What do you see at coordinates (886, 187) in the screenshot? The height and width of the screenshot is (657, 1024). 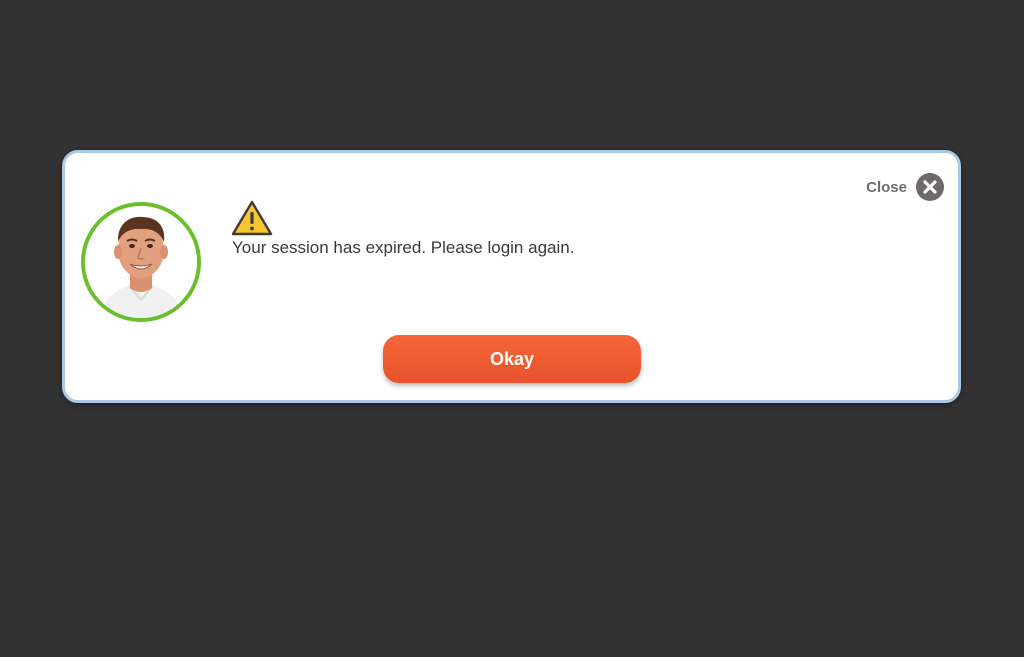 I see `close-label: Close` at bounding box center [886, 187].